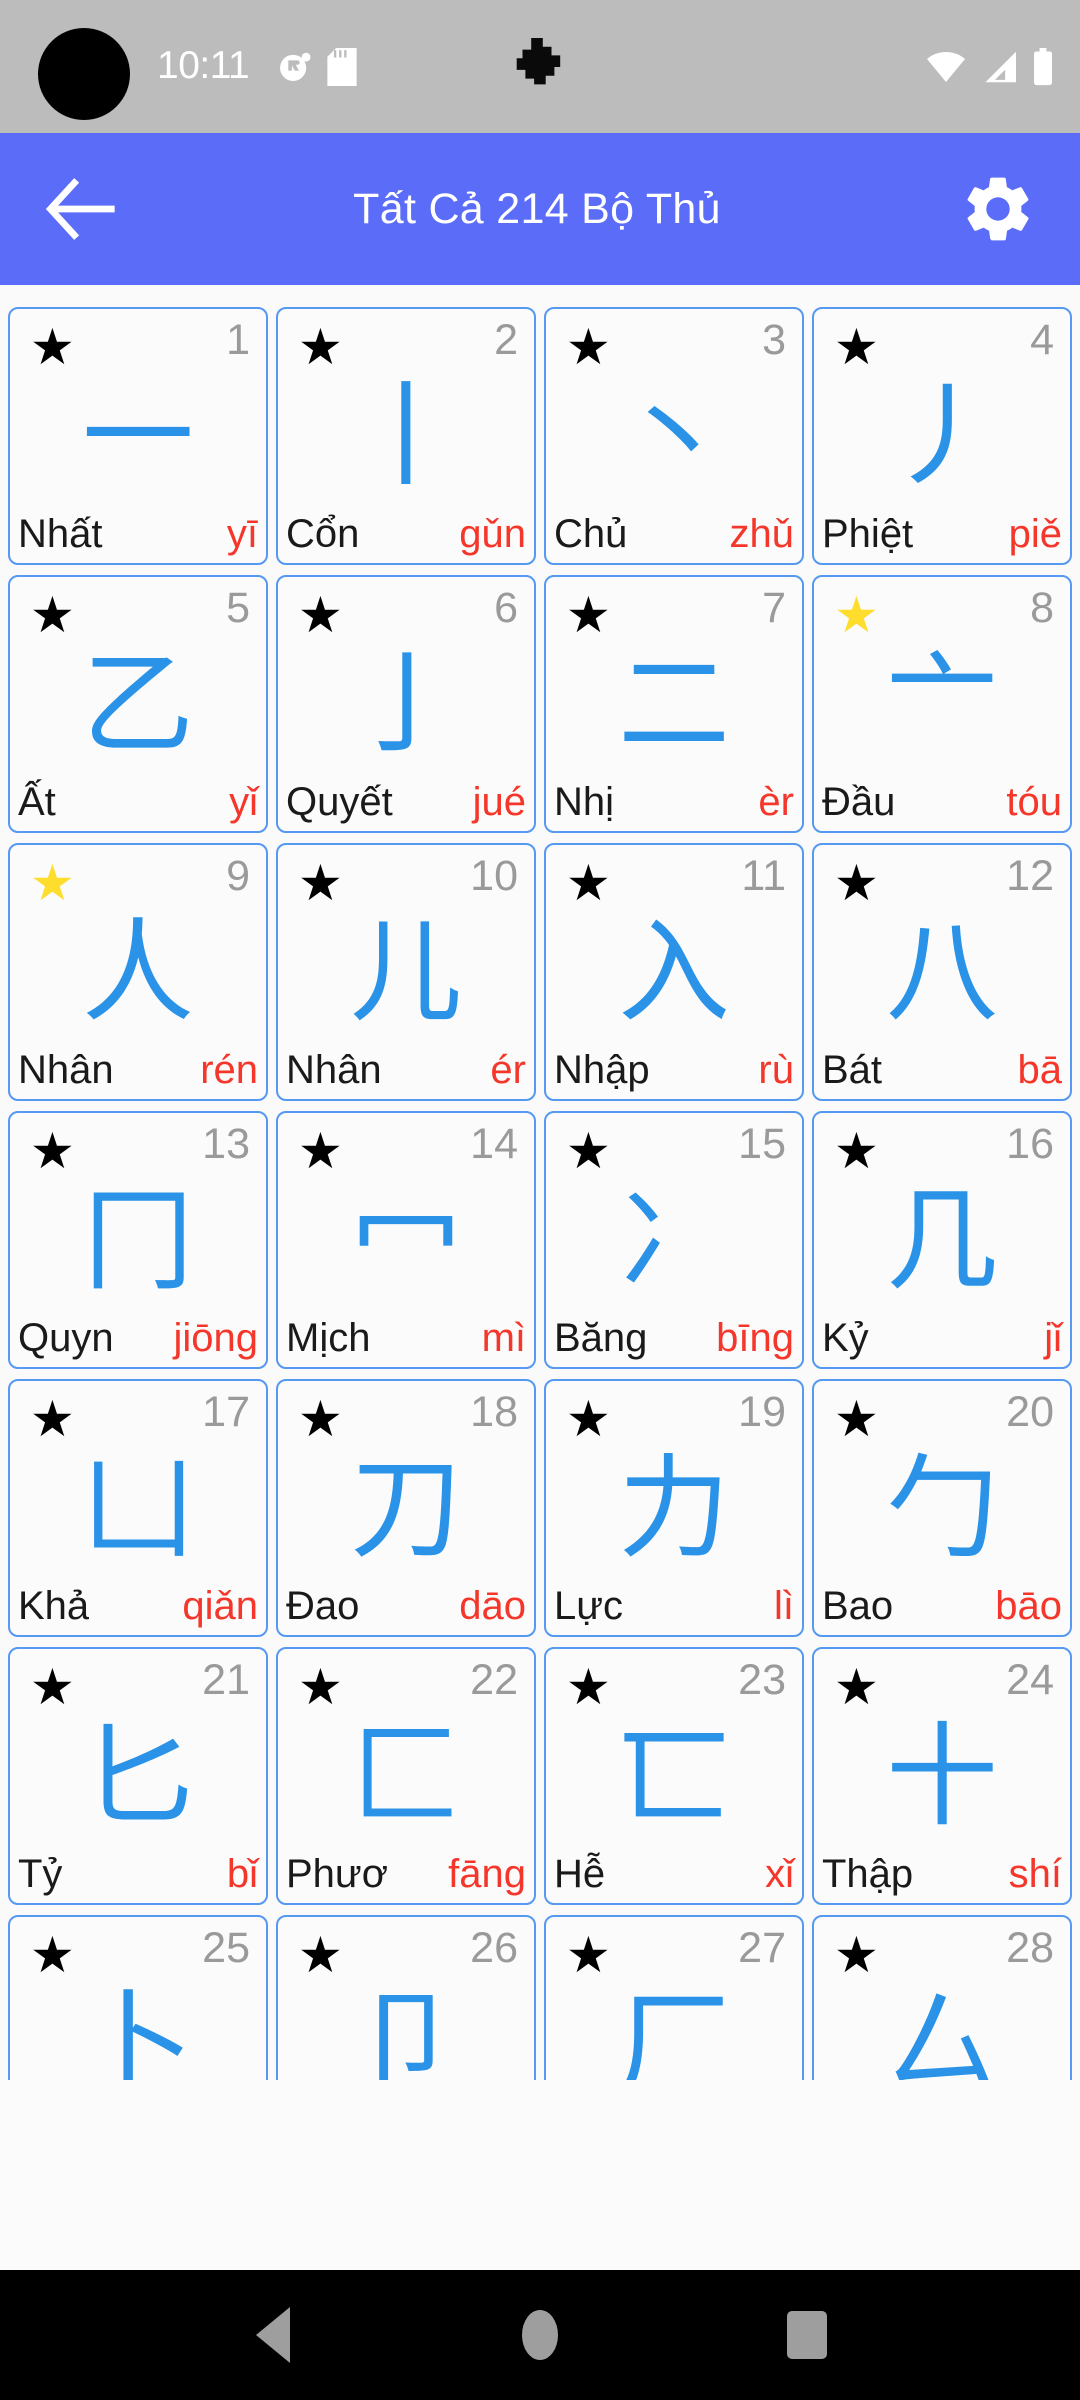 The width and height of the screenshot is (1080, 2400). I want to click on radical-card: ★ 15 冫 Băng bīng, so click(674, 1240).